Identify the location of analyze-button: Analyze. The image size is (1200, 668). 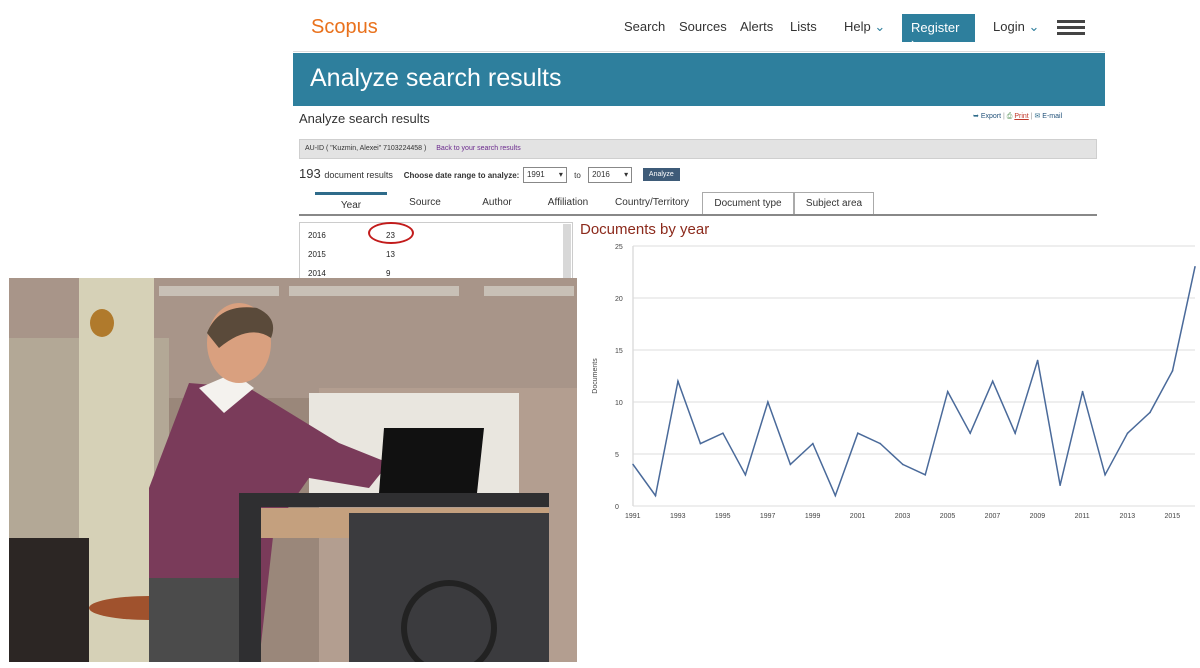
(661, 175).